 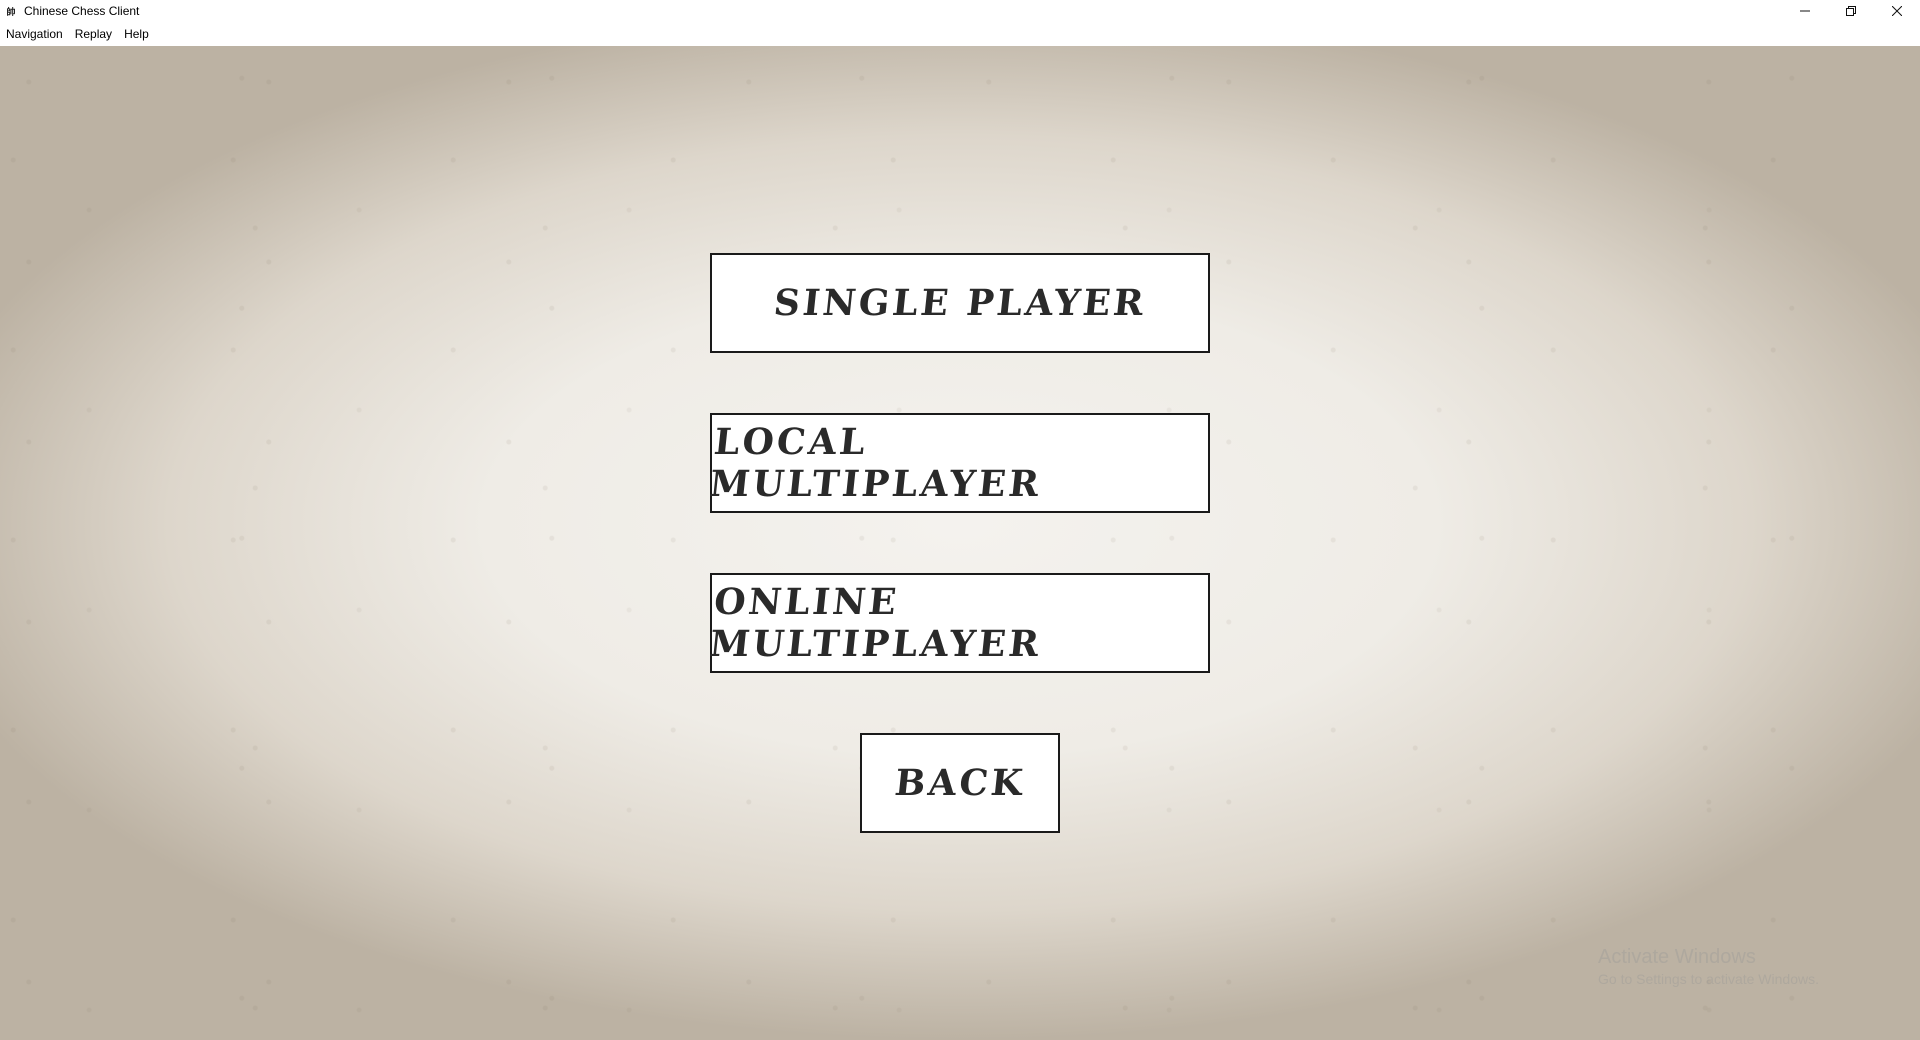 I want to click on online-multiplayer-button: Online Multiplayer, so click(x=958, y=623).